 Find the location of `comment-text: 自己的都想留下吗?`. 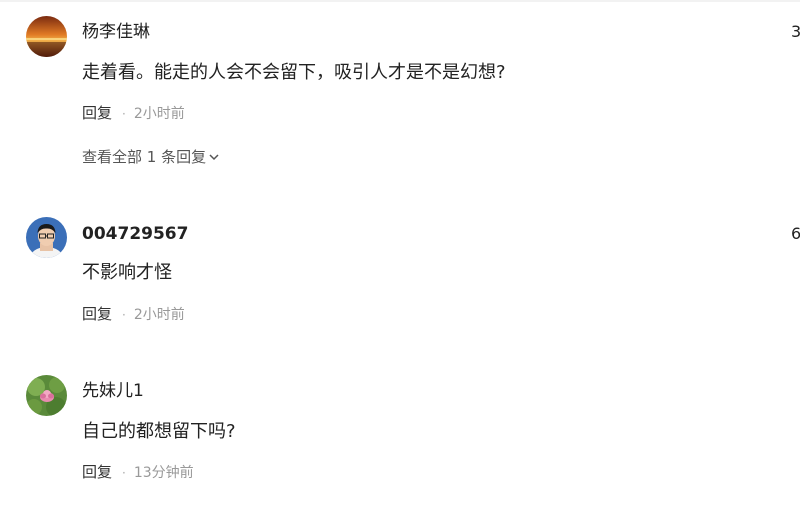

comment-text: 自己的都想留下吗? is located at coordinates (159, 431).